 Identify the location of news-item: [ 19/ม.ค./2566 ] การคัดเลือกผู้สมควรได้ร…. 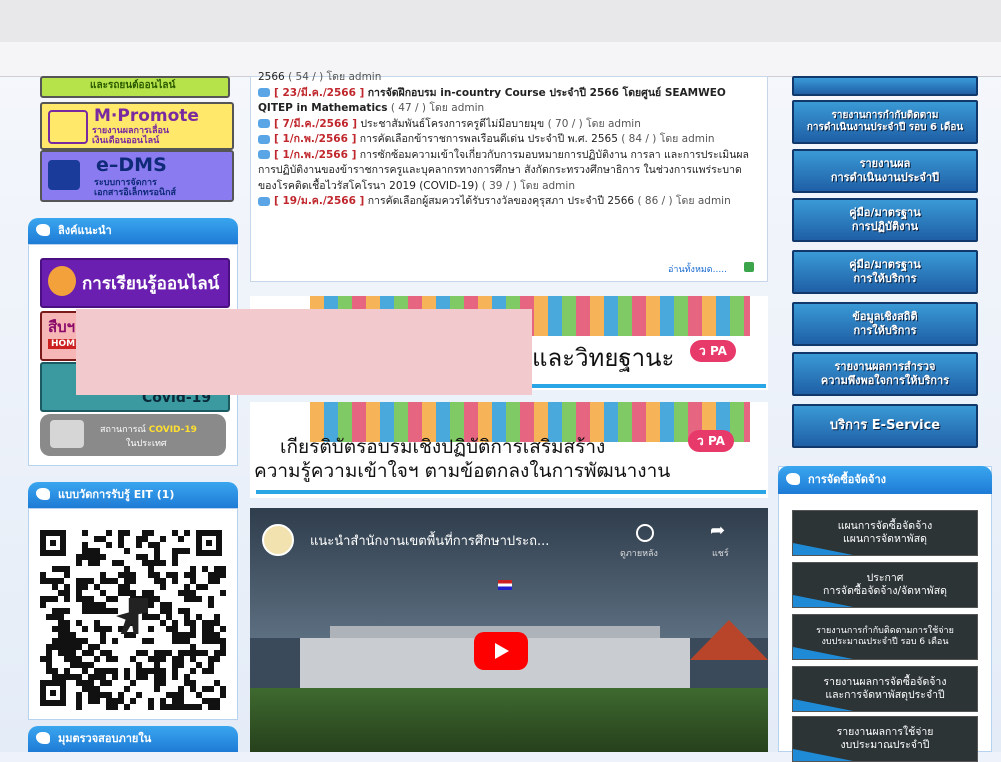
(508, 202).